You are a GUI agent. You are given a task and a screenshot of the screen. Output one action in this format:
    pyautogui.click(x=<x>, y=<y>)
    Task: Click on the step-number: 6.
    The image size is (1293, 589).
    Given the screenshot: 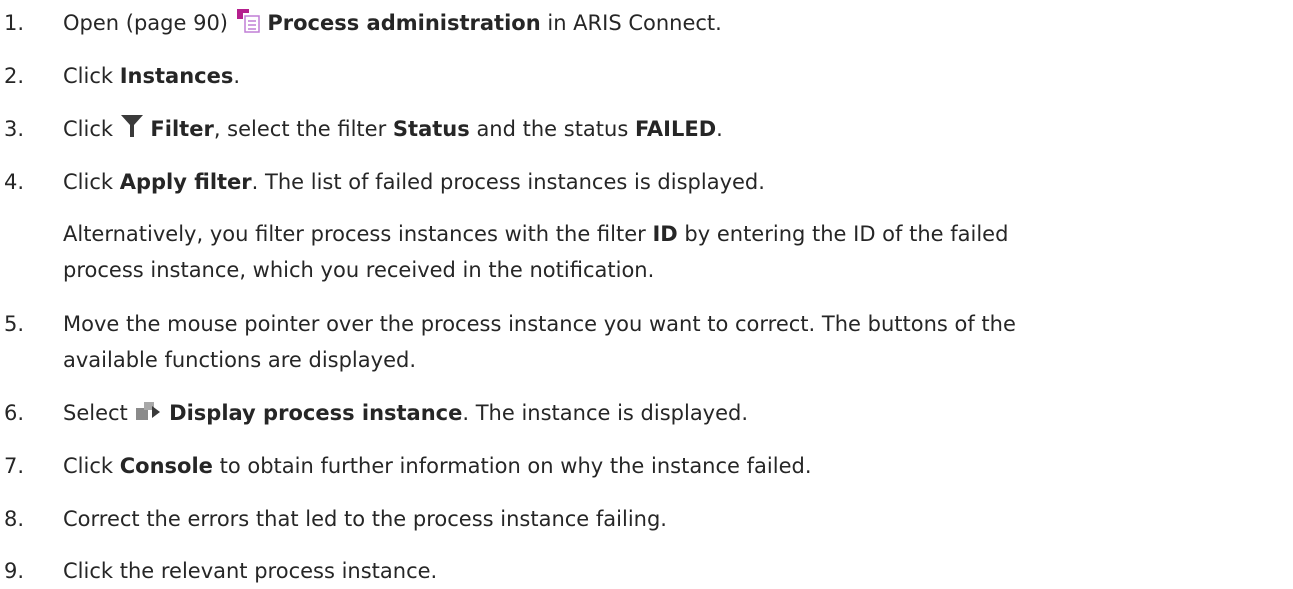 What is the action you would take?
    pyautogui.click(x=14, y=413)
    